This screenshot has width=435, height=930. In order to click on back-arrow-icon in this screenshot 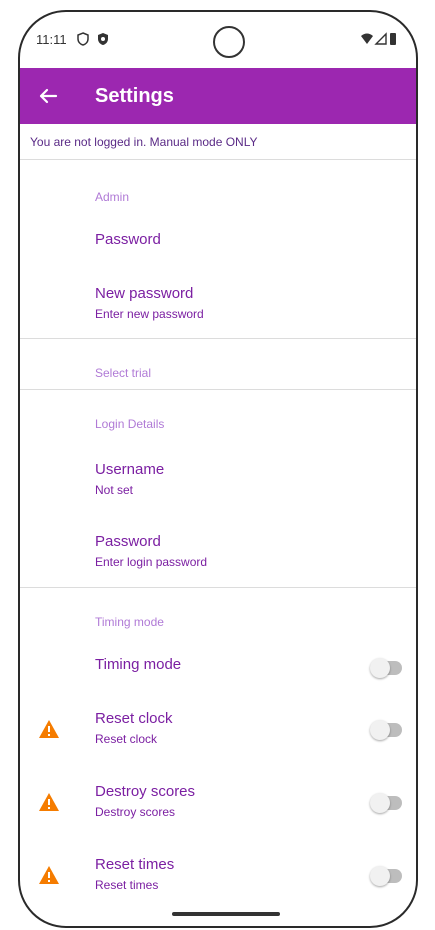, I will do `click(48, 96)`.